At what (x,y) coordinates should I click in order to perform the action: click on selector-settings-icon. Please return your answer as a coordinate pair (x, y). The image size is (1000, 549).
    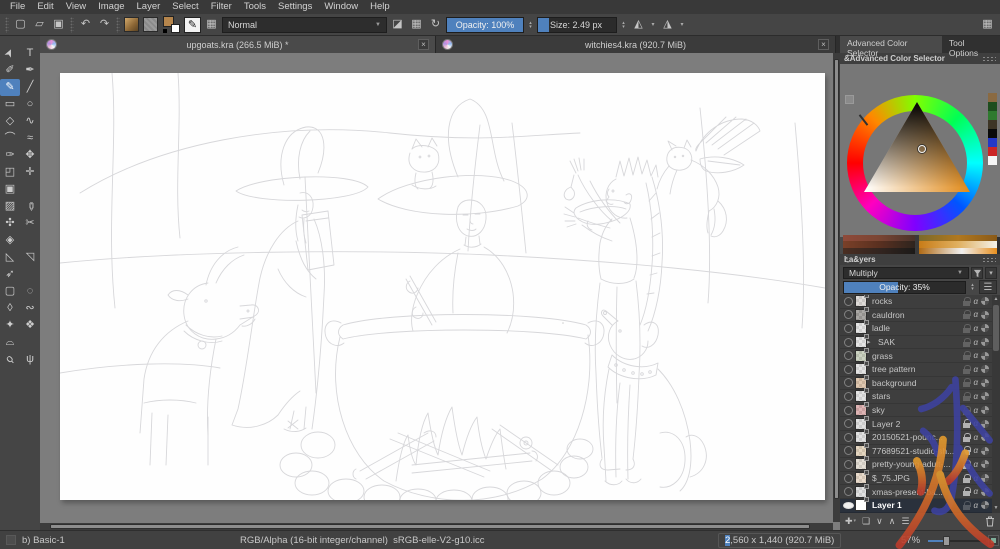
    Looking at the image, I should click on (849, 99).